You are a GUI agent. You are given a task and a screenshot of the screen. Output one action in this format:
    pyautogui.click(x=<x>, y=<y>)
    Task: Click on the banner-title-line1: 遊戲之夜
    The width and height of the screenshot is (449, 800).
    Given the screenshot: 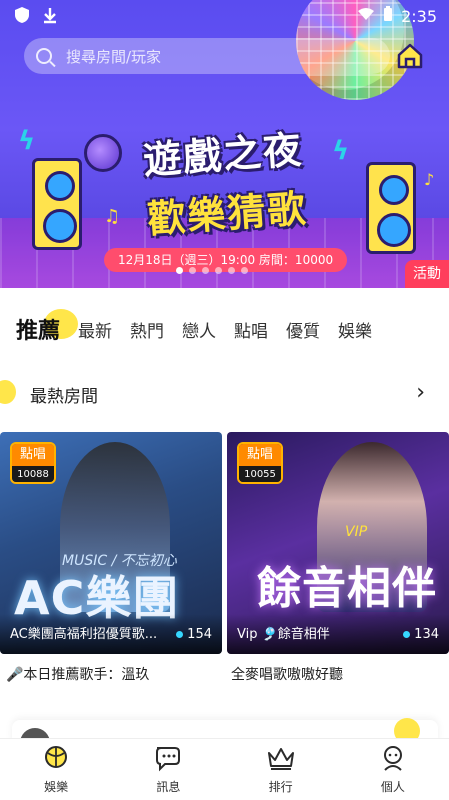 What is the action you would take?
    pyautogui.click(x=223, y=155)
    